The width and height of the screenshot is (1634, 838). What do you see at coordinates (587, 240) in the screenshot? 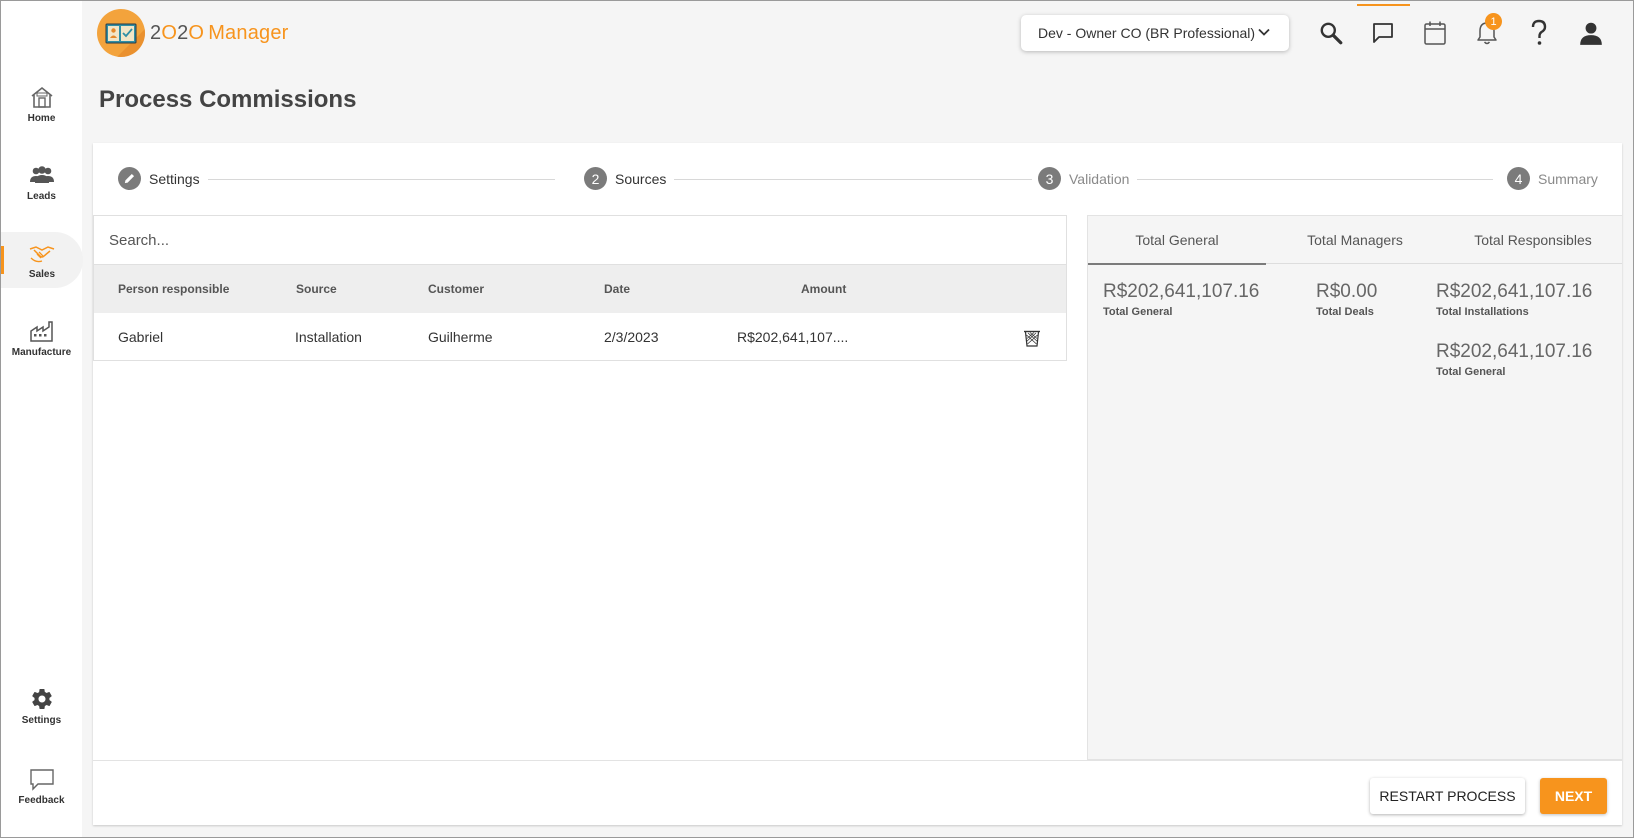
I see `search-input` at bounding box center [587, 240].